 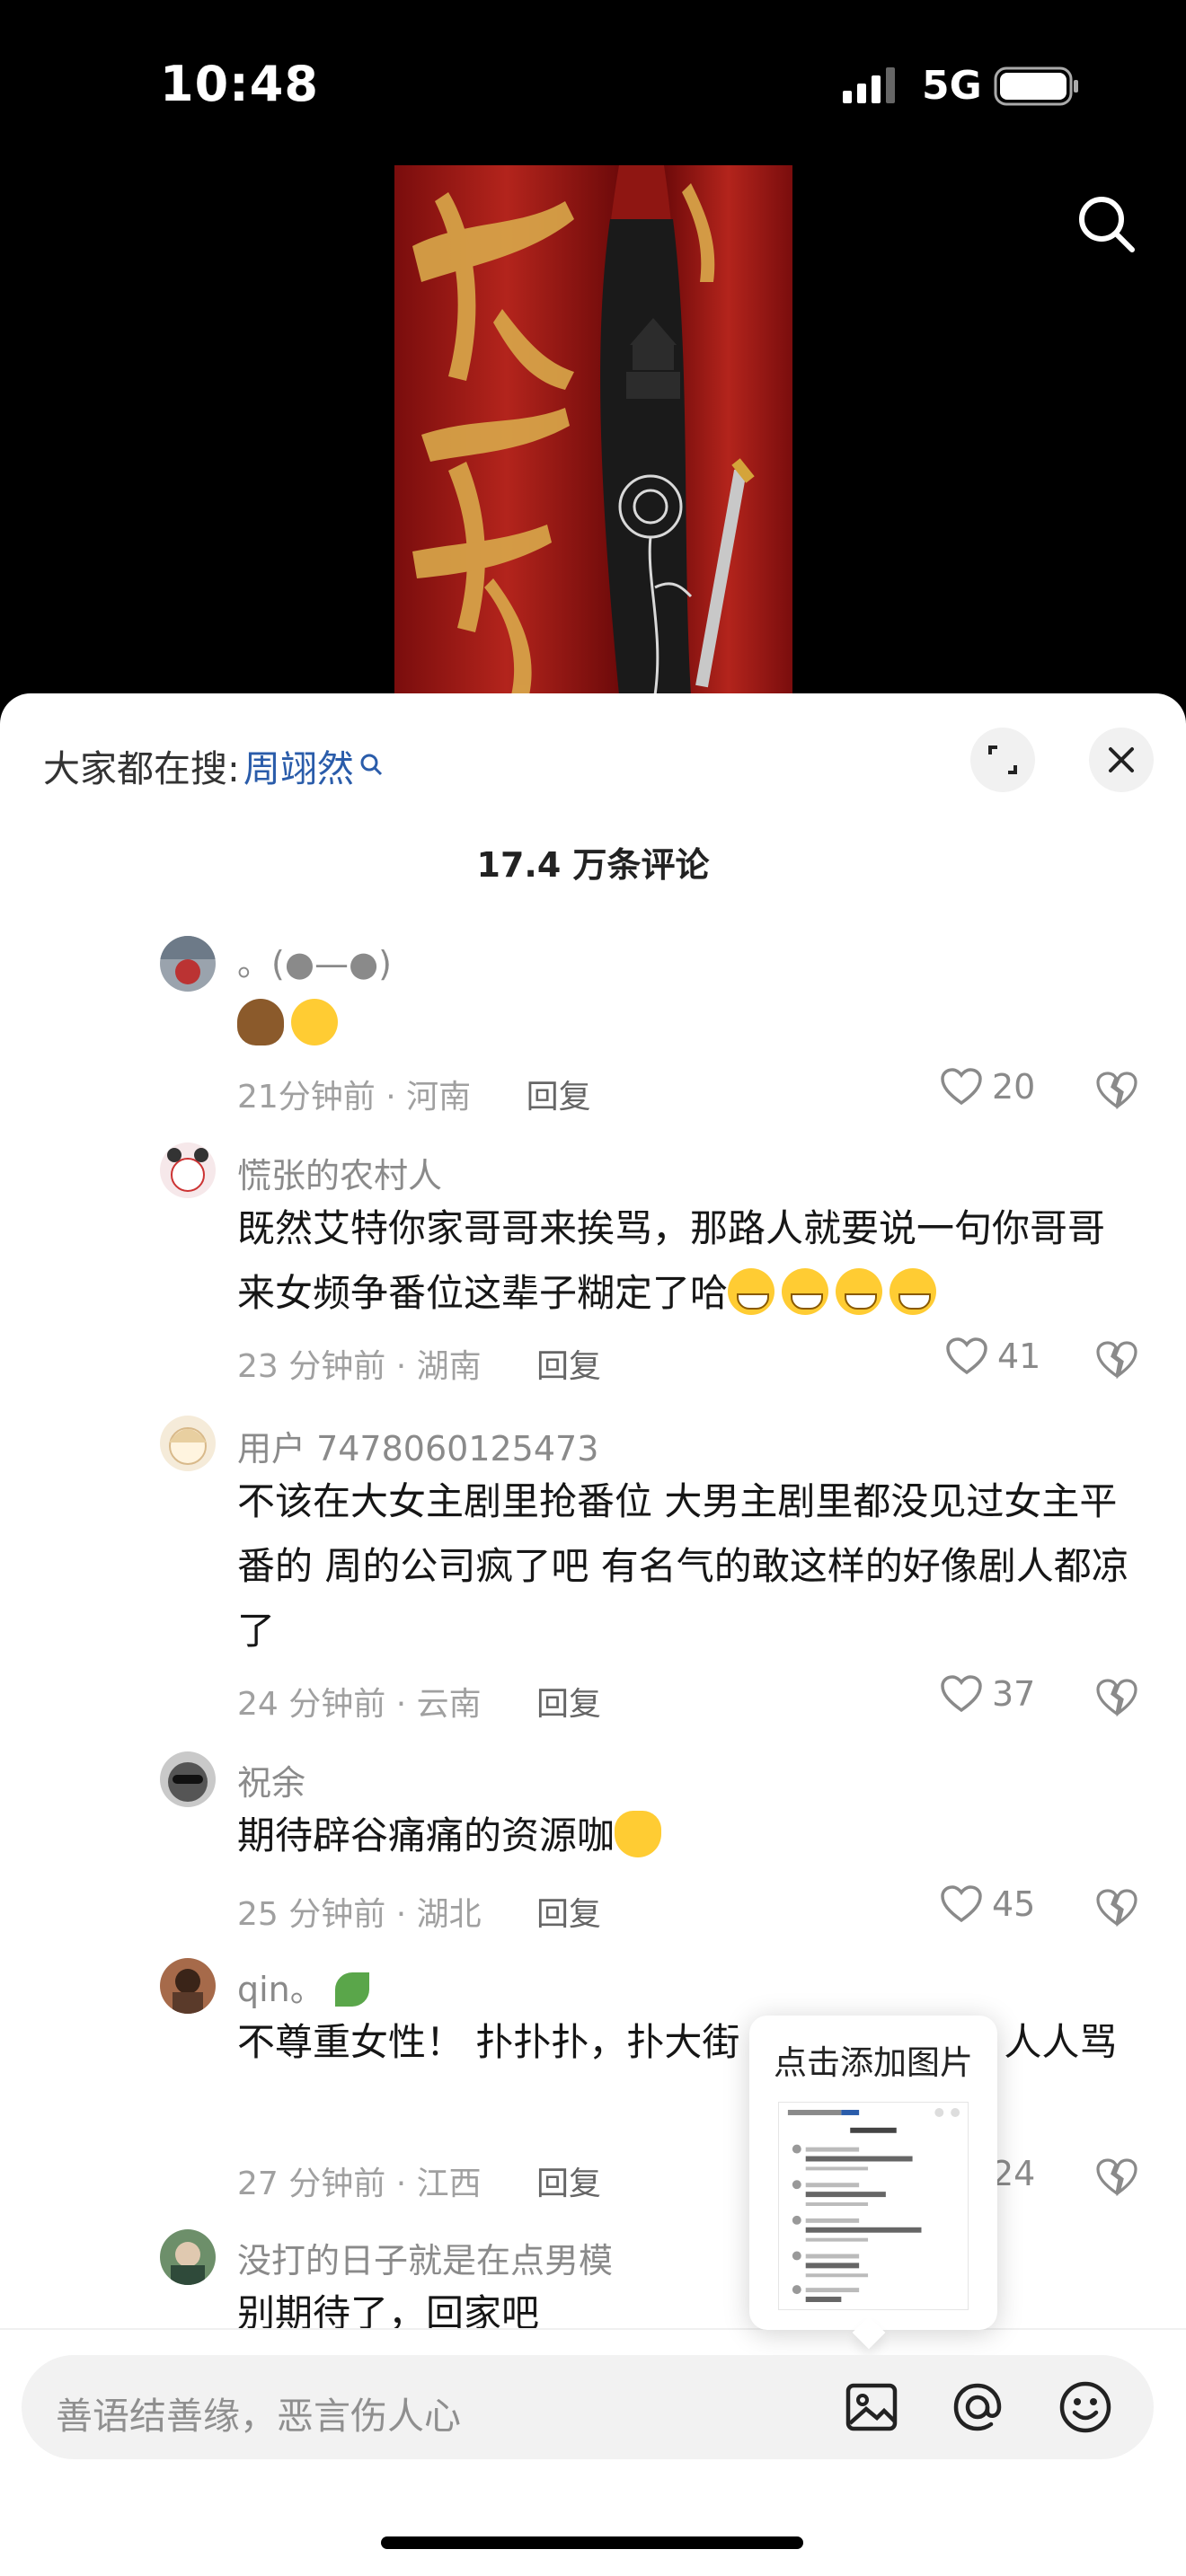 I want to click on comment-username: 。(●—●), so click(x=314, y=960).